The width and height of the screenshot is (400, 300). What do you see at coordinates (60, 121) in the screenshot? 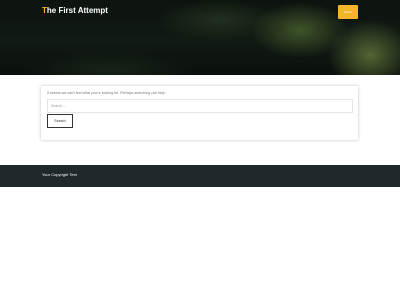
I see `search-button: Search` at bounding box center [60, 121].